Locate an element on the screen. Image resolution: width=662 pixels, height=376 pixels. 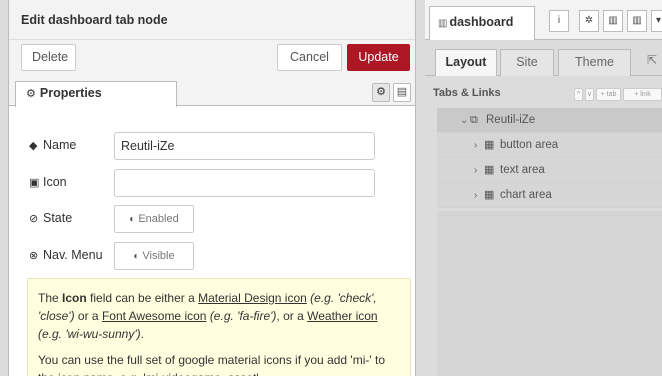
cancel-button: Cancel is located at coordinates (309, 57).